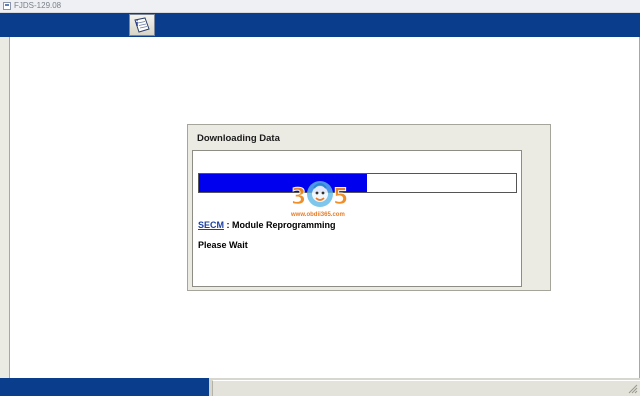 Image resolution: width=640 pixels, height=396 pixels. What do you see at coordinates (7, 6) in the screenshot?
I see `app-icon` at bounding box center [7, 6].